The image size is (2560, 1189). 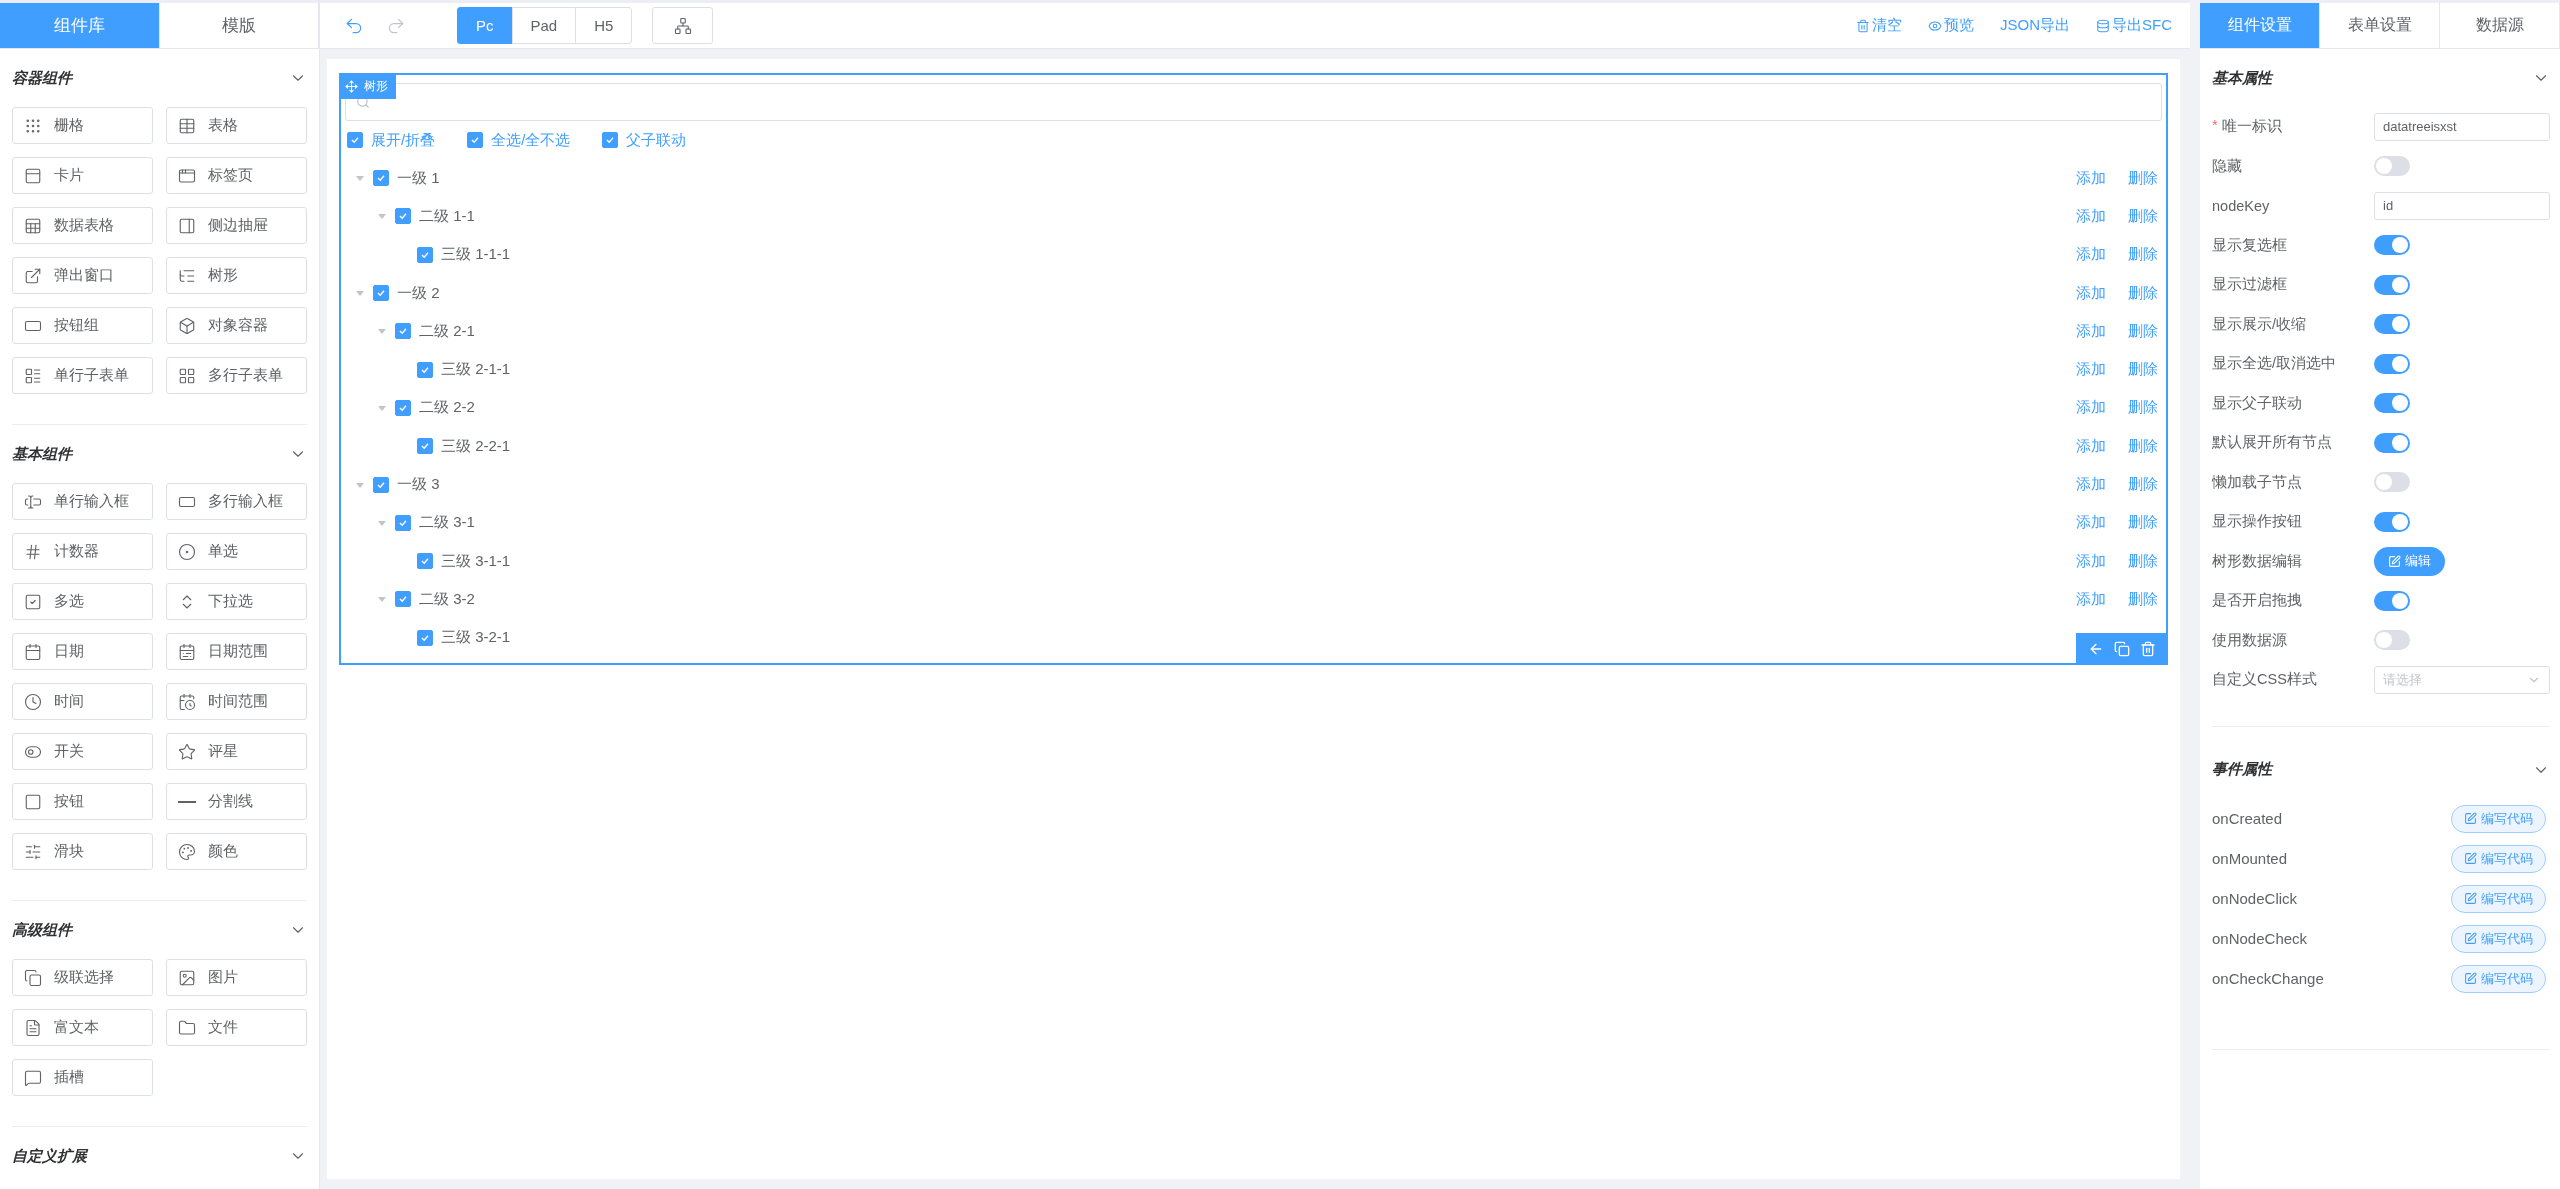 What do you see at coordinates (82, 801) in the screenshot?
I see `component-item: 按钮` at bounding box center [82, 801].